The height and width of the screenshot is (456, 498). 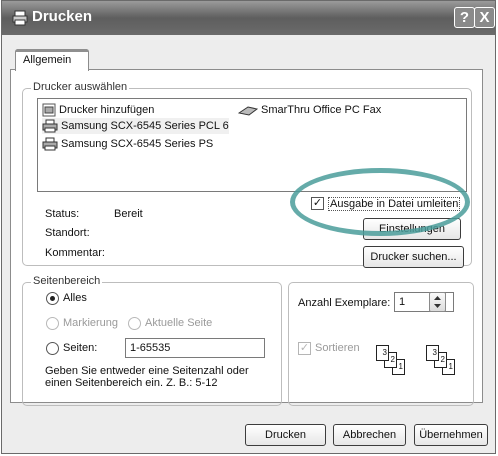 What do you see at coordinates (134, 323) in the screenshot?
I see `current-page-radio` at bounding box center [134, 323].